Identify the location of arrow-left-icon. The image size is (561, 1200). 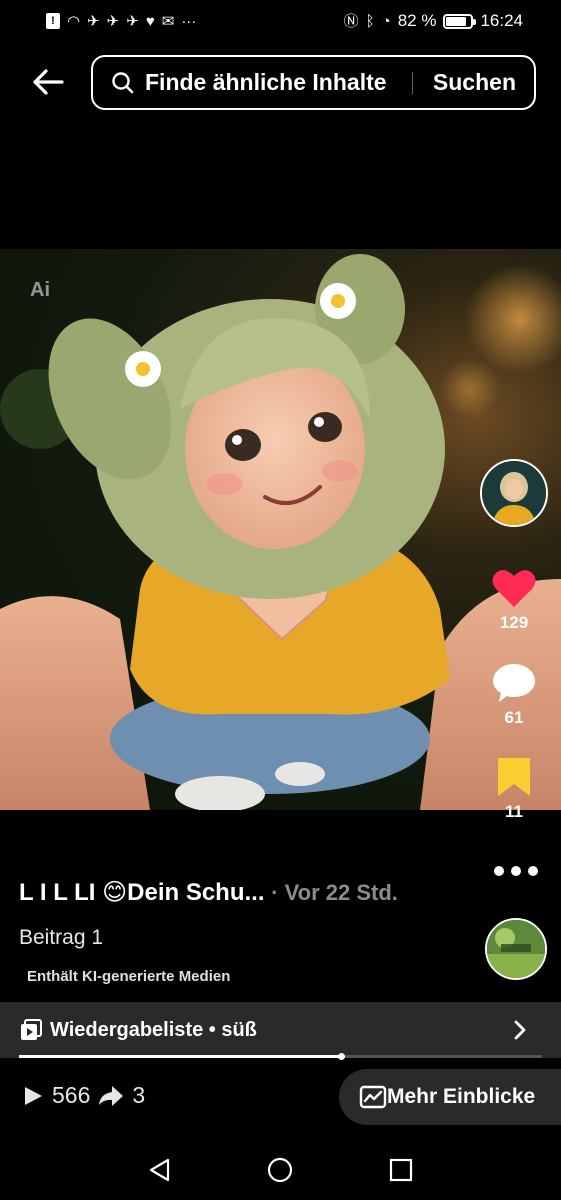
(48, 82).